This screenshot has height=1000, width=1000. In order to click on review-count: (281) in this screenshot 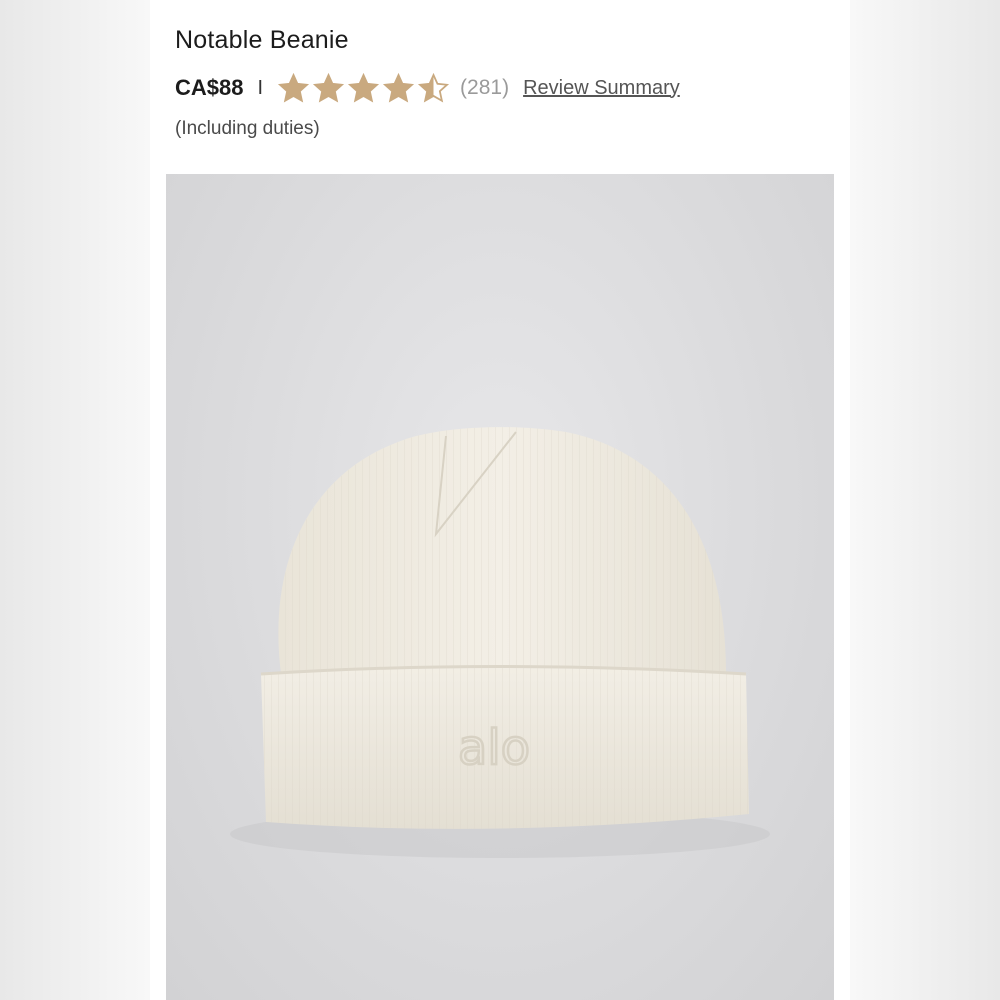, I will do `click(485, 87)`.